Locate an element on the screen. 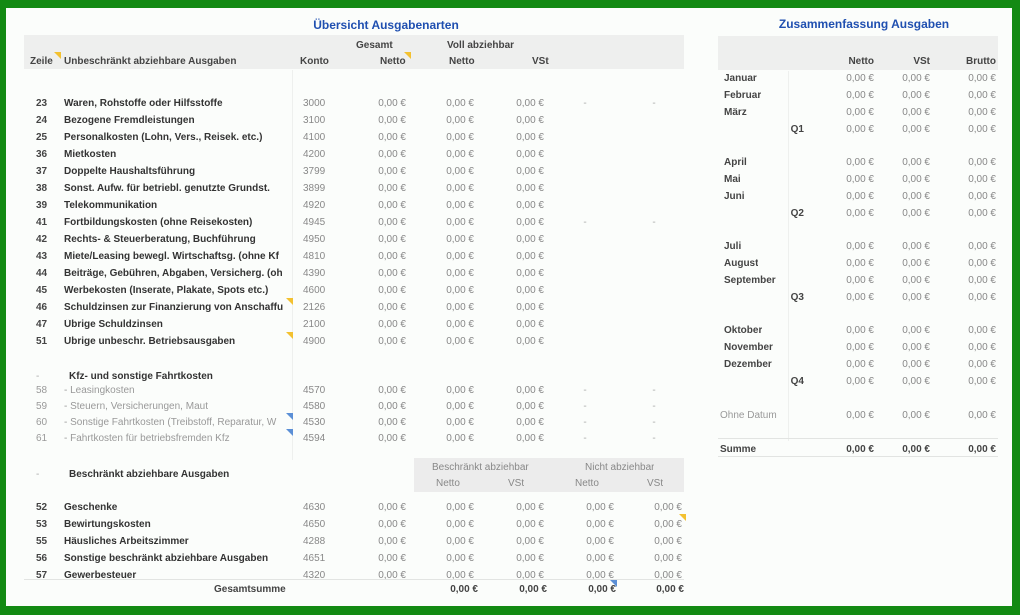 Image resolution: width=1020 pixels, height=615 pixels. summe-brutto: 0,00 € is located at coordinates (970, 449).